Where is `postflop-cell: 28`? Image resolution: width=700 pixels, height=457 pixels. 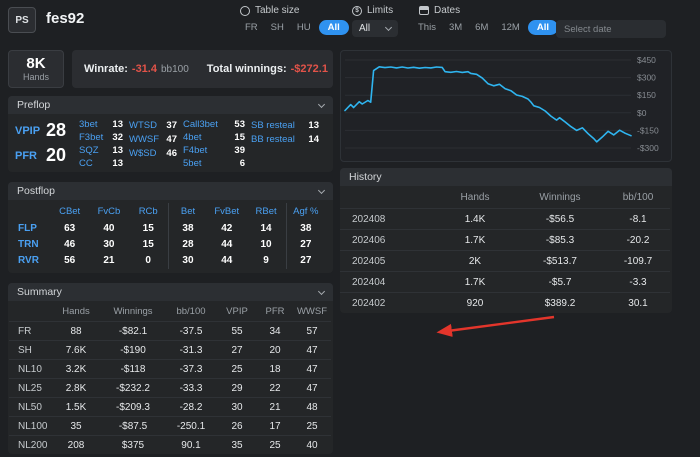
postflop-cell: 28 is located at coordinates (187, 245).